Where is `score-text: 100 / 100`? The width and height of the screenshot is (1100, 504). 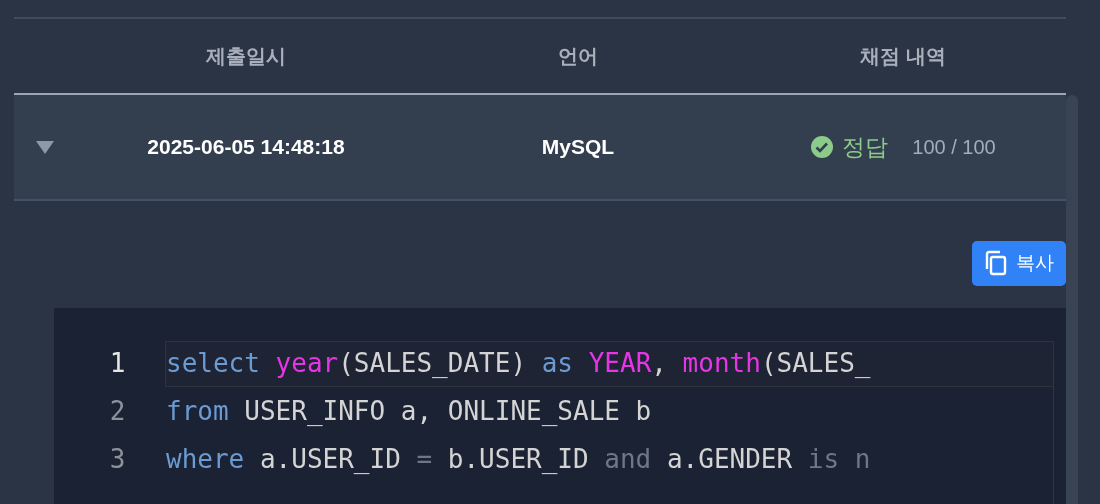
score-text: 100 / 100 is located at coordinates (954, 147).